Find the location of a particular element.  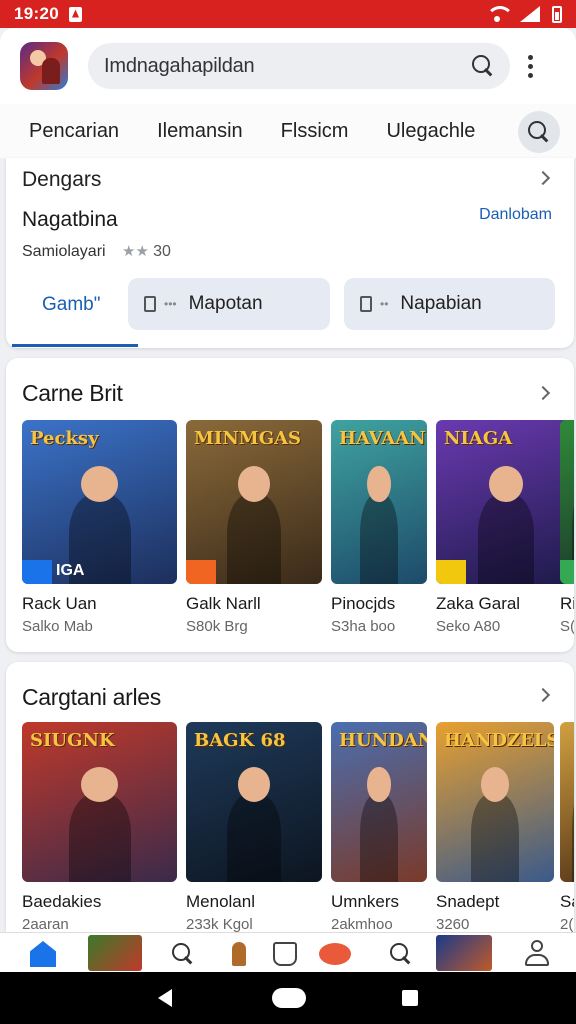

game-tile: MINMGAS Galk Narll S80k Brg is located at coordinates (254, 527).